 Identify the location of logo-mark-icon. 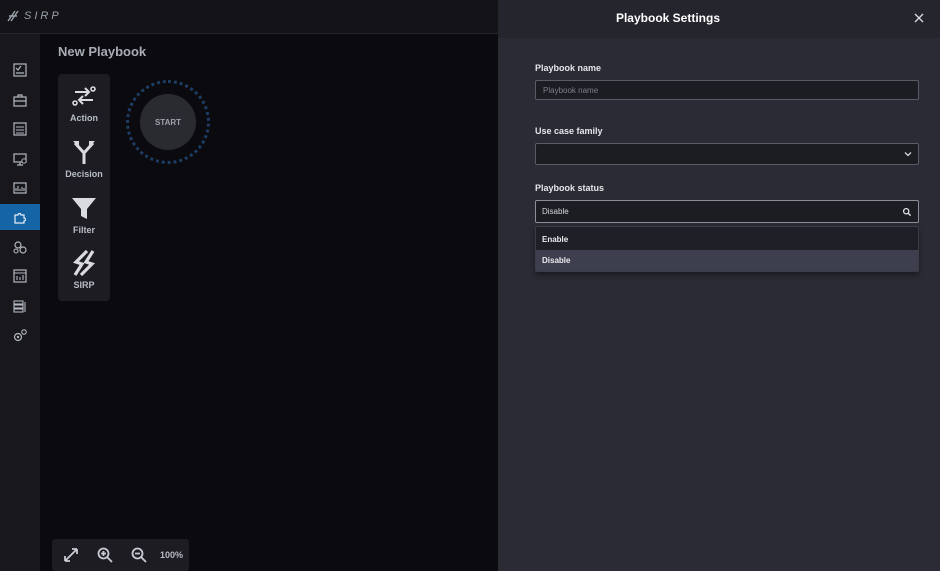
(13, 16).